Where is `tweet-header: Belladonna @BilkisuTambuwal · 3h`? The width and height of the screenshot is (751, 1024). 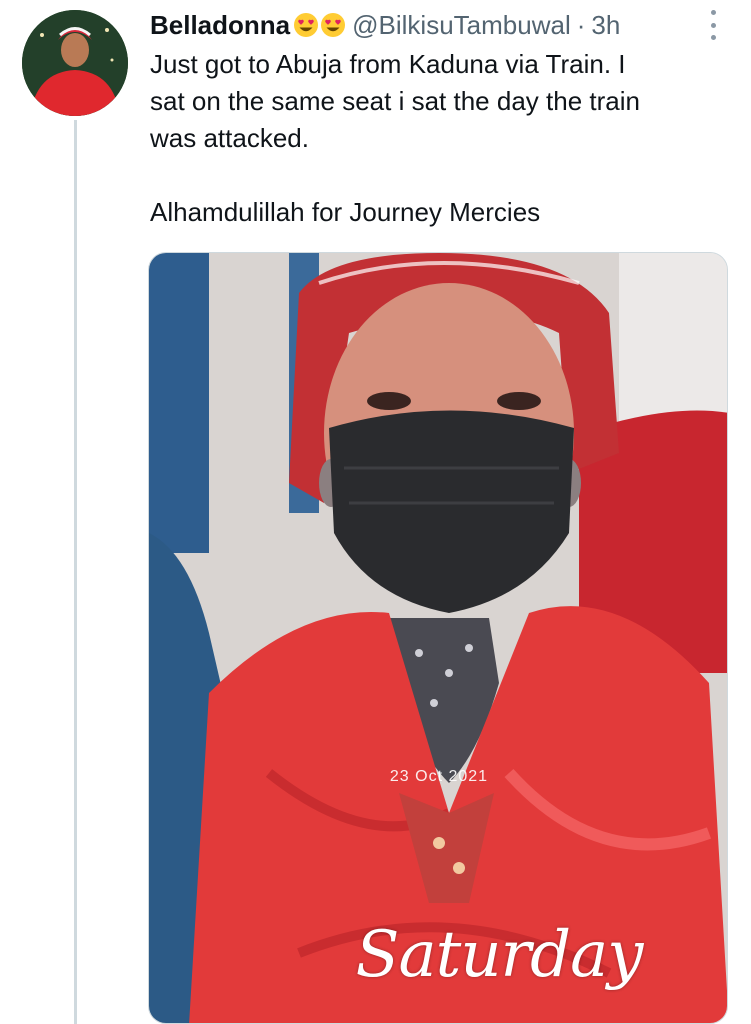
tweet-header: Belladonna @BilkisuTambuwal · 3h is located at coordinates (385, 25).